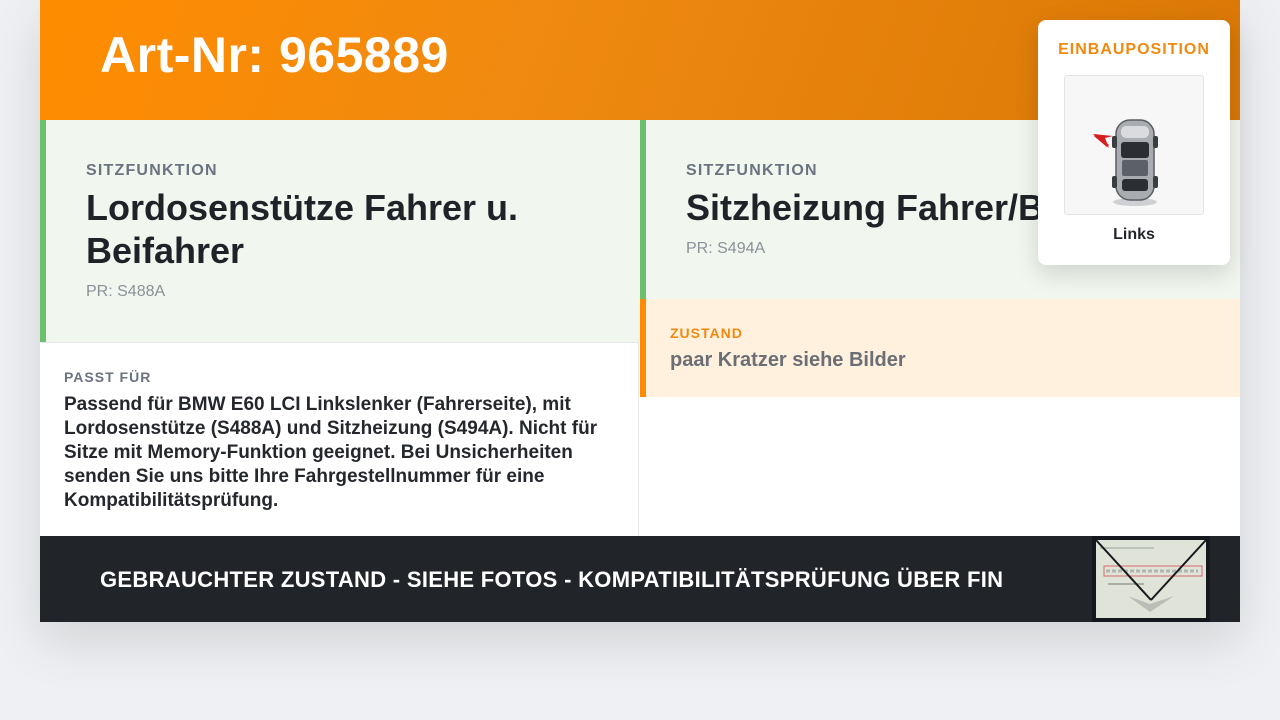 This screenshot has width=1280, height=720. I want to click on installation-position-value: Links, so click(1134, 234).